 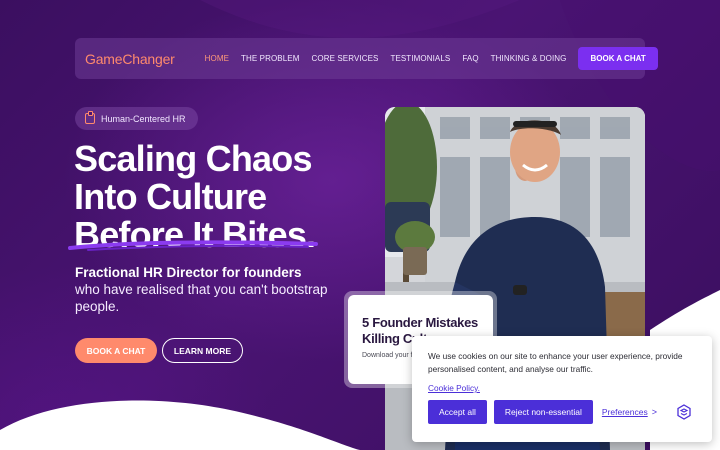 I want to click on nav-item-faq: FAQ, so click(x=470, y=58).